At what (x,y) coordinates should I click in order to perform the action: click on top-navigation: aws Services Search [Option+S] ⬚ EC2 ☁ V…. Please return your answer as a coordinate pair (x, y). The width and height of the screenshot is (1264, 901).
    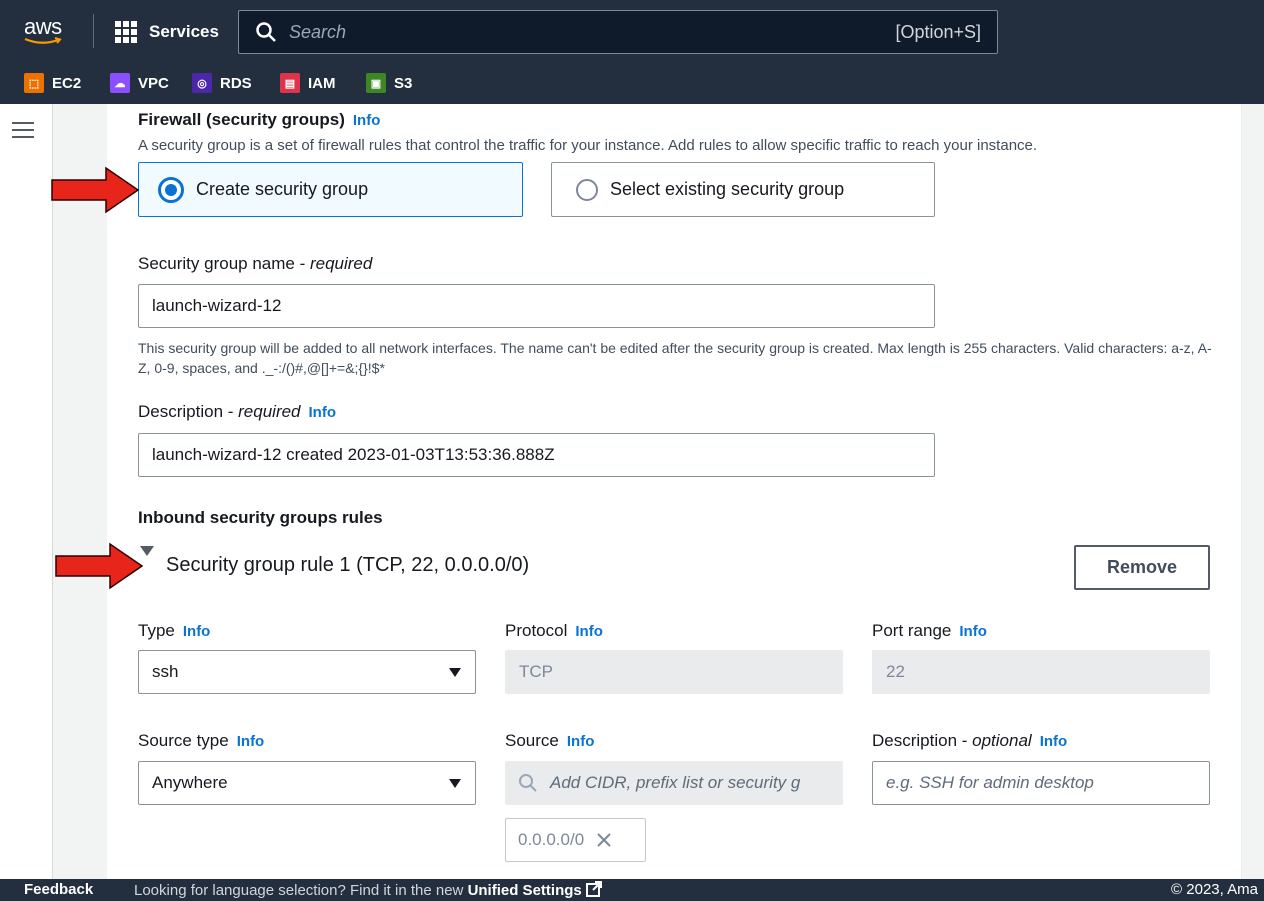
    Looking at the image, I should click on (632, 52).